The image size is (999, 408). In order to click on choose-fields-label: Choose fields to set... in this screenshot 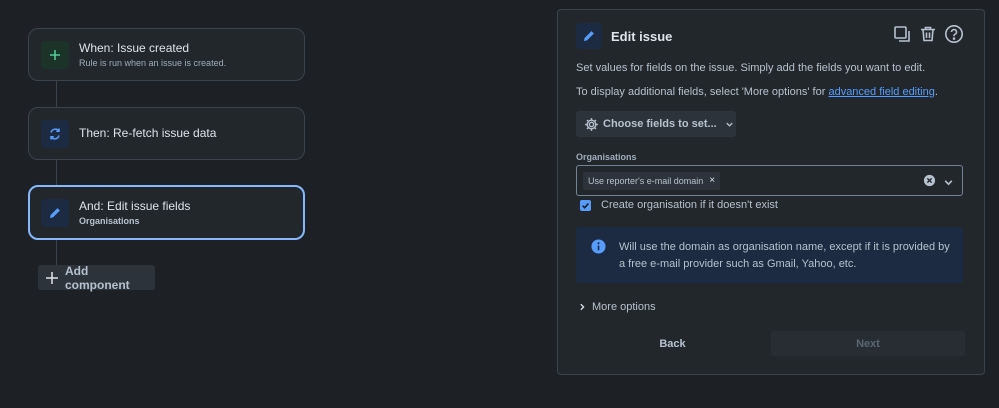, I will do `click(660, 124)`.